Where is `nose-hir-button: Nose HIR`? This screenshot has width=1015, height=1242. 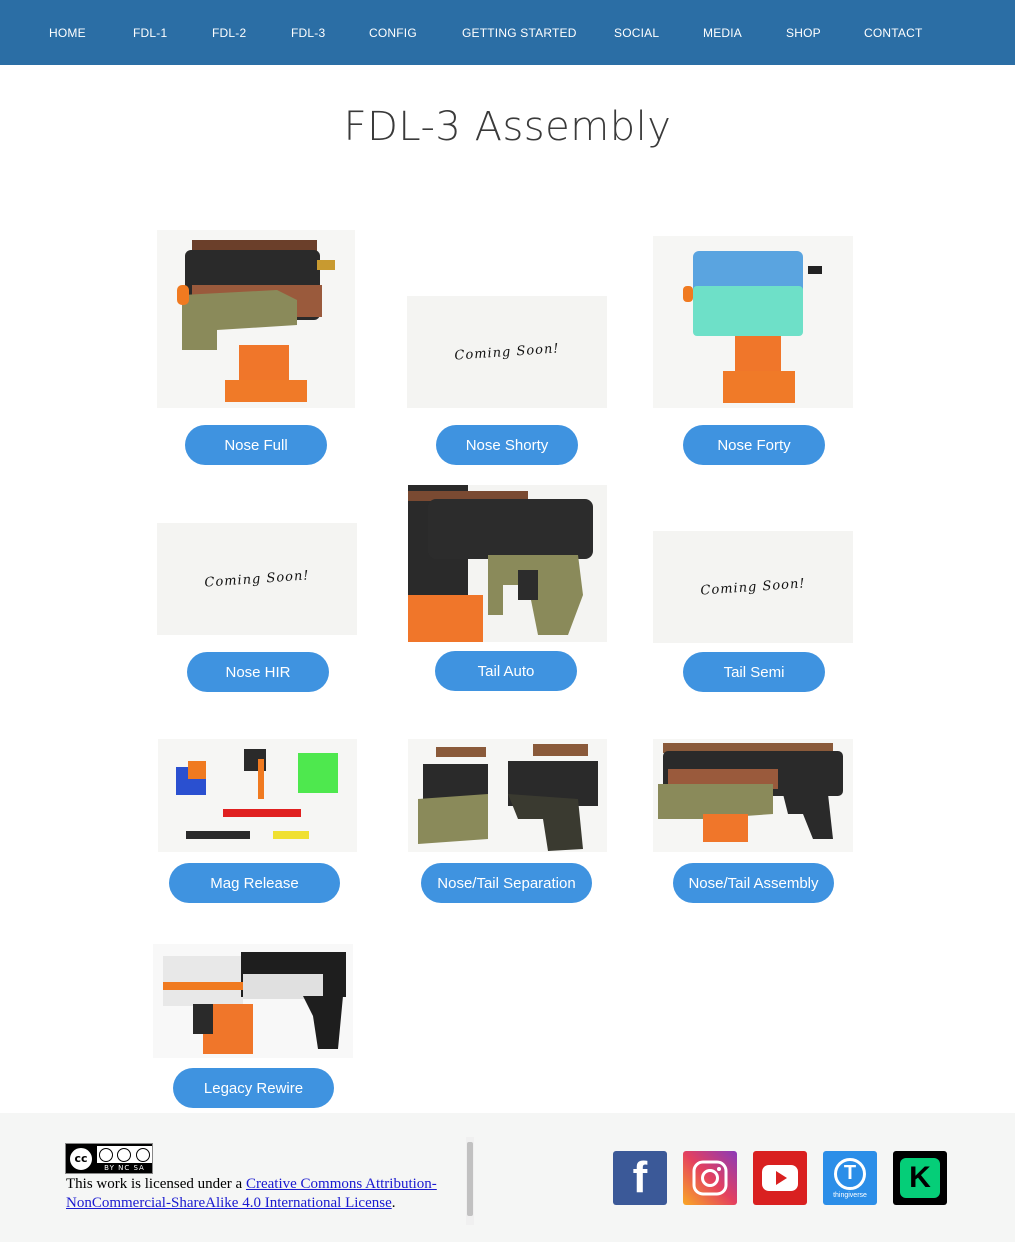
nose-hir-button: Nose HIR is located at coordinates (258, 672).